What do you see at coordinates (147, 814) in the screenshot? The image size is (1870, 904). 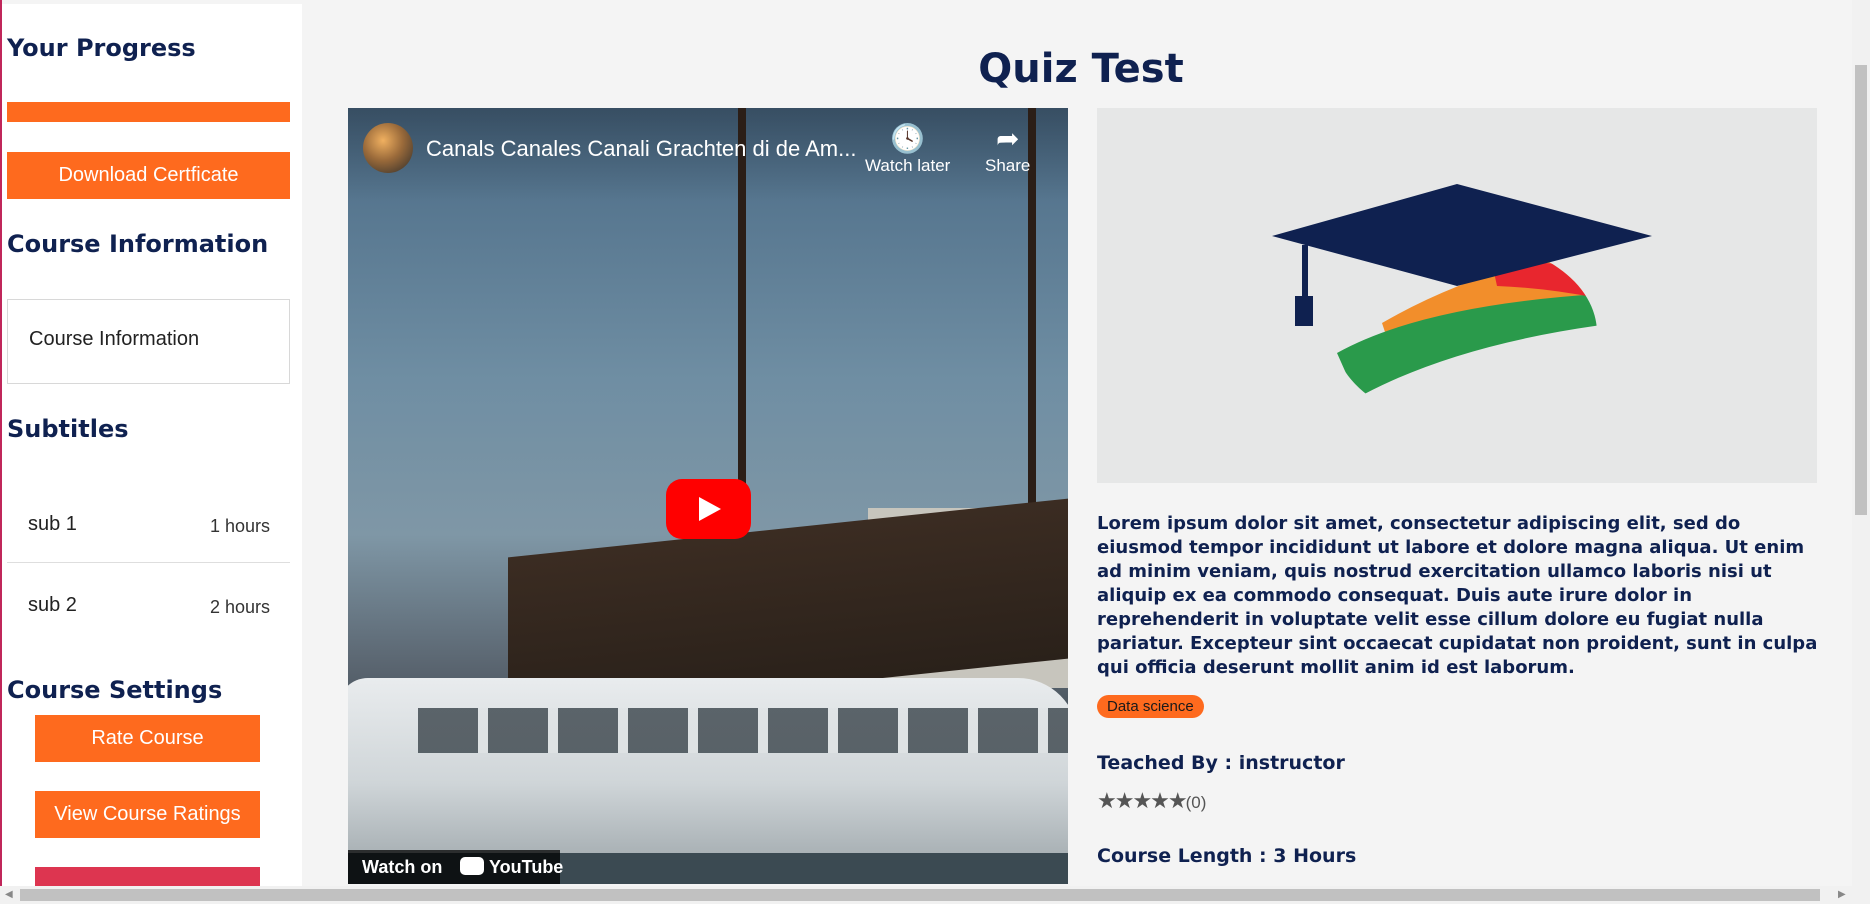 I see `view-course-ratings-button: View Course Ratings` at bounding box center [147, 814].